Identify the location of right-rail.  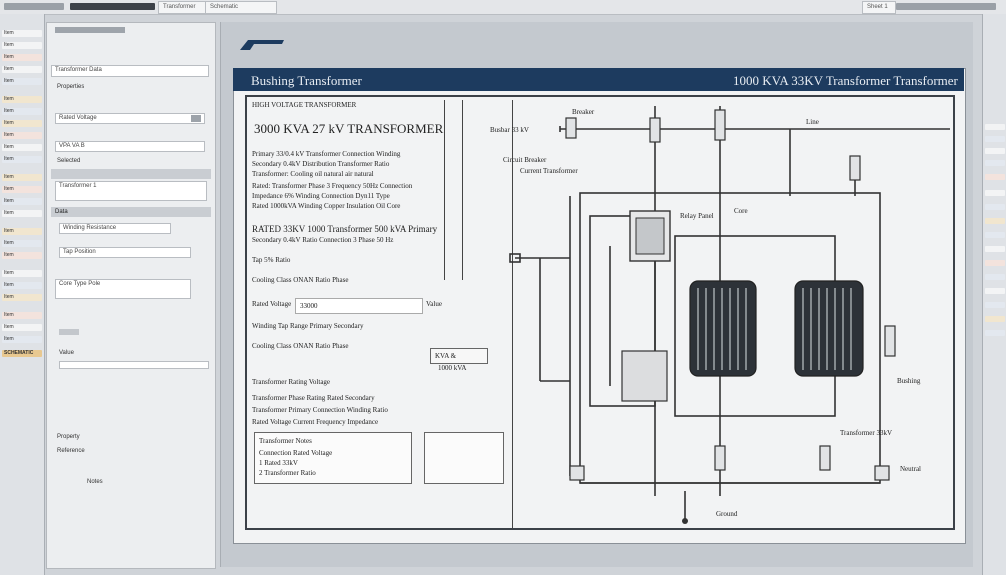
(994, 294).